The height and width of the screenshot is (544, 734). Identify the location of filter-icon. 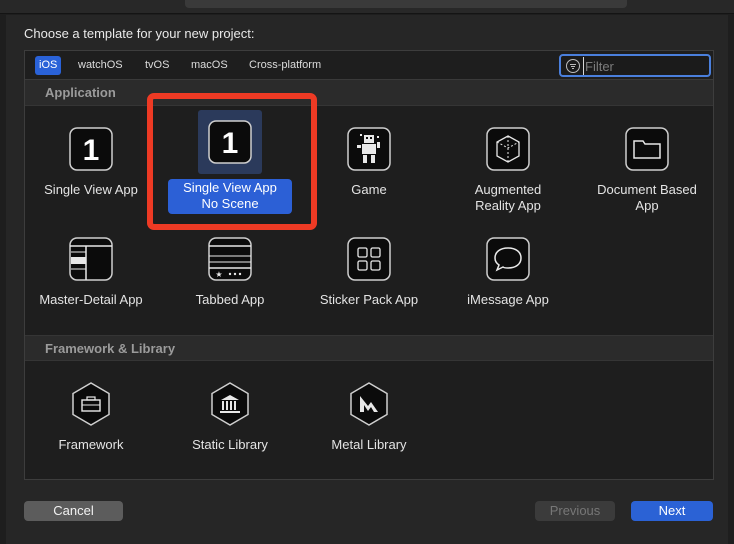
(573, 66).